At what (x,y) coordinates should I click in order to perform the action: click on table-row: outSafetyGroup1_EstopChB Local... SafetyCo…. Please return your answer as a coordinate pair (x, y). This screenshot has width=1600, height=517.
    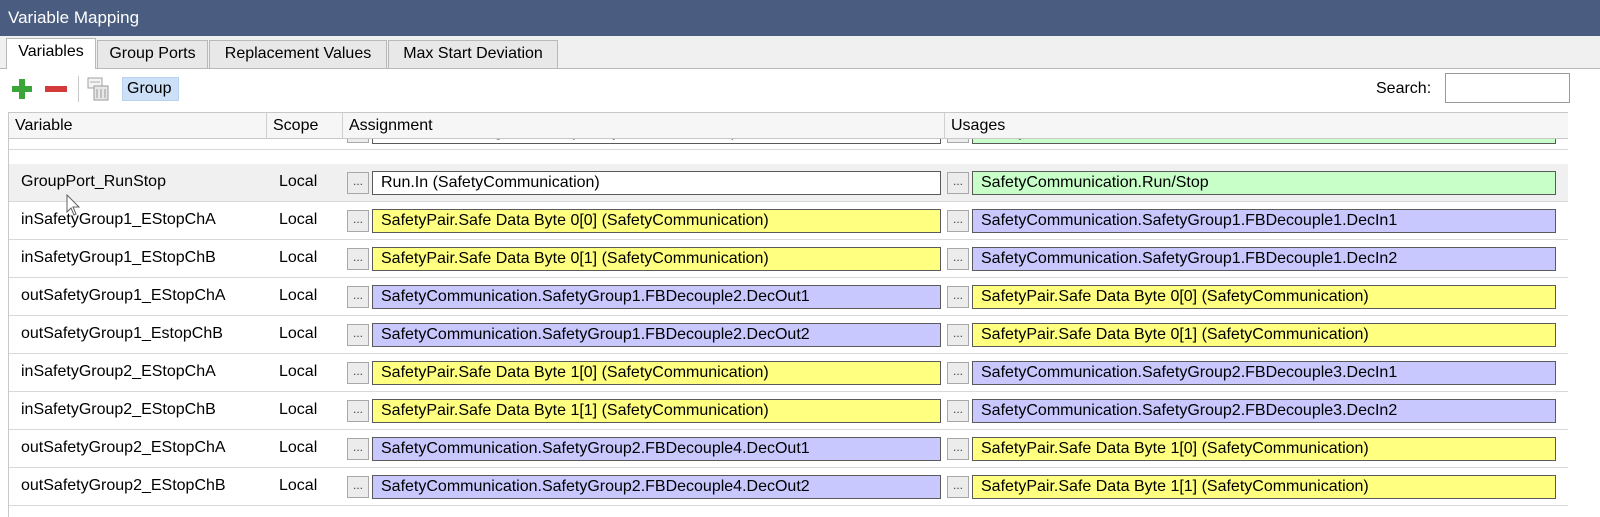
    Looking at the image, I should click on (788, 335).